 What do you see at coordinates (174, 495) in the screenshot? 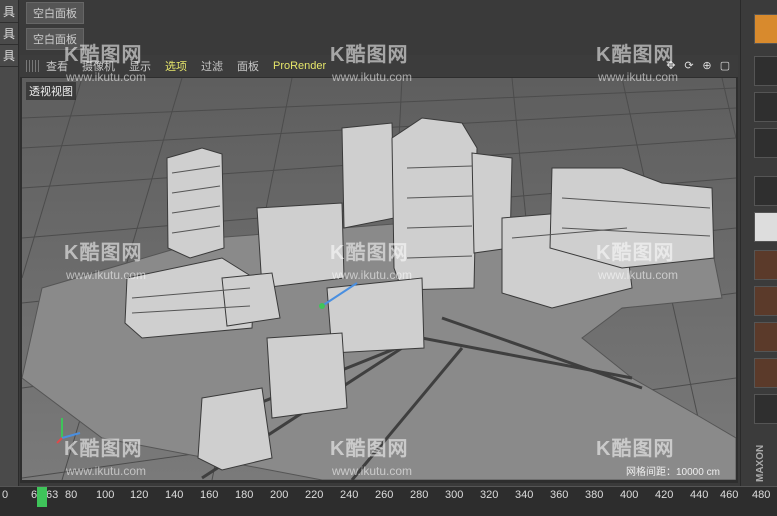
I see `timeline-tick: 140` at bounding box center [174, 495].